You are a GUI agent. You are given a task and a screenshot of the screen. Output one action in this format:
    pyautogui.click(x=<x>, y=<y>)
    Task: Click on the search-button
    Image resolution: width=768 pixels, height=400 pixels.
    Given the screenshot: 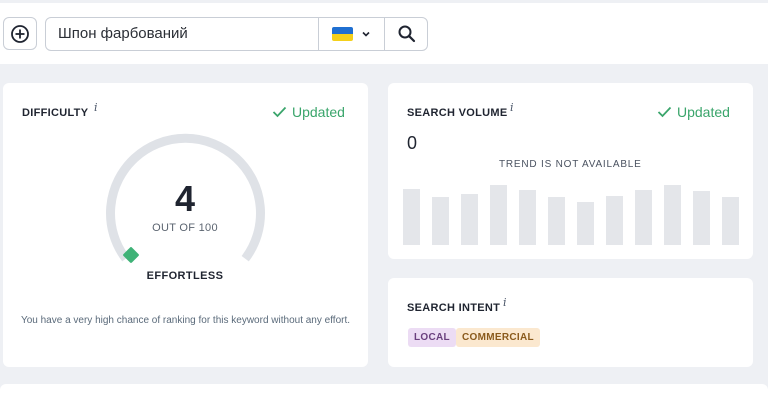 What is the action you would take?
    pyautogui.click(x=406, y=34)
    